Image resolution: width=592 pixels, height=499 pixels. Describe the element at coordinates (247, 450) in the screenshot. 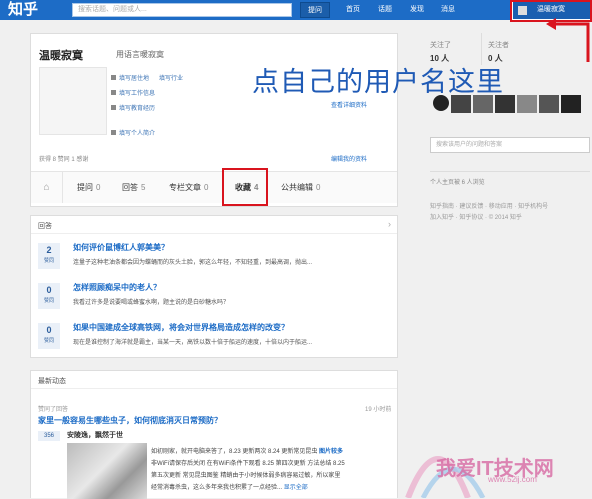

I see `activity-text-line: 如初刚家，就开电脑来答了，8.23 更新两次 8.24 更新常见昆虫 图片较多` at that location.